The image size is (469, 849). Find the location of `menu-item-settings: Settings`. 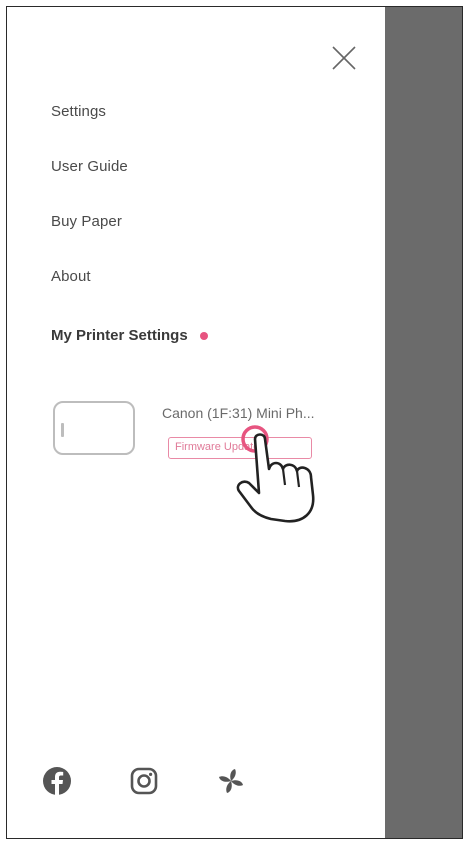

menu-item-settings: Settings is located at coordinates (78, 111).